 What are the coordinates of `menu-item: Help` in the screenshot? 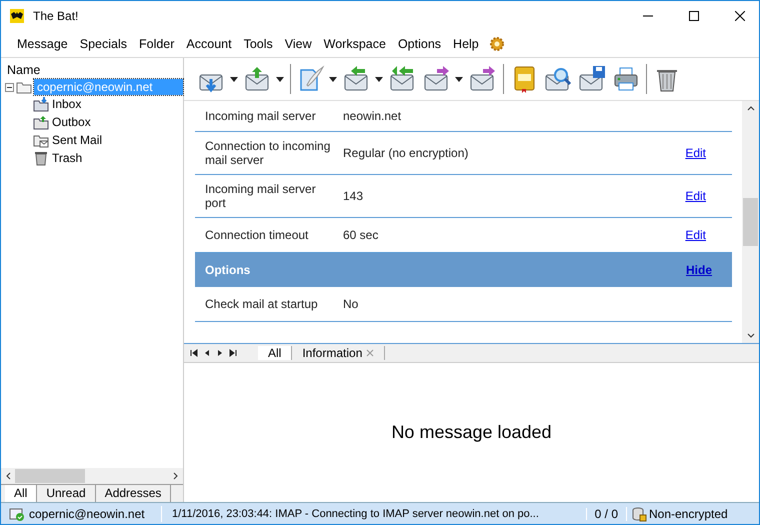 It's located at (466, 43).